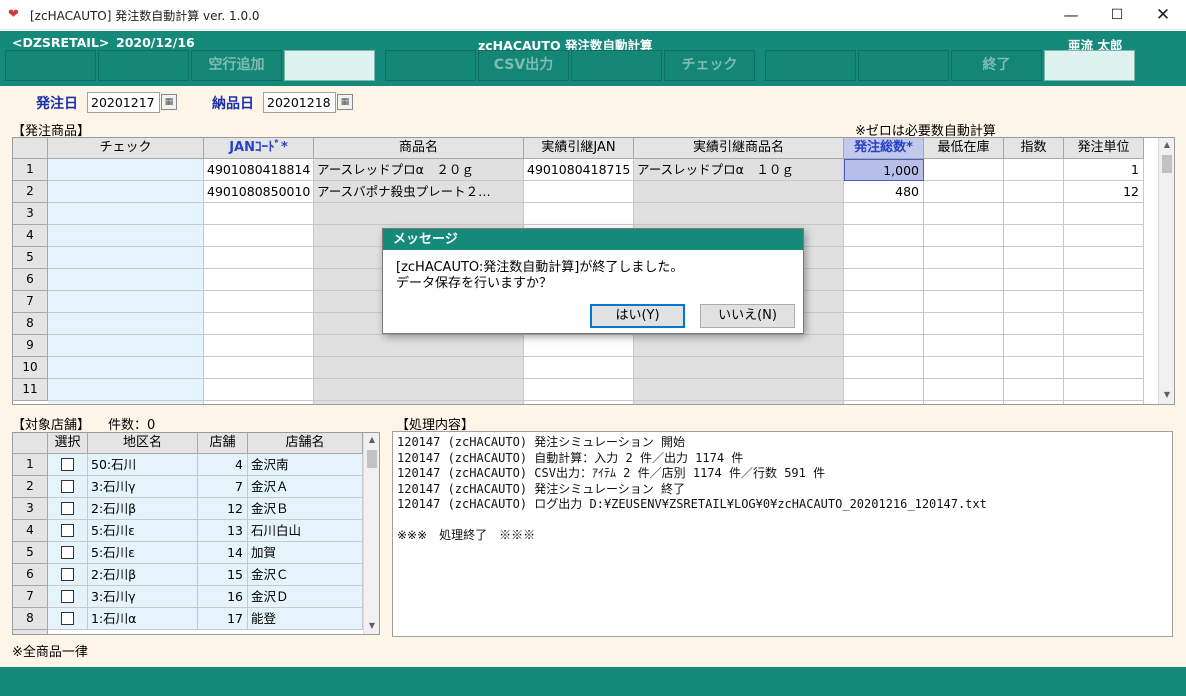 The height and width of the screenshot is (696, 1186). What do you see at coordinates (1166, 271) in the screenshot?
I see `products-vertical-scrollbar: ▲ ▼` at bounding box center [1166, 271].